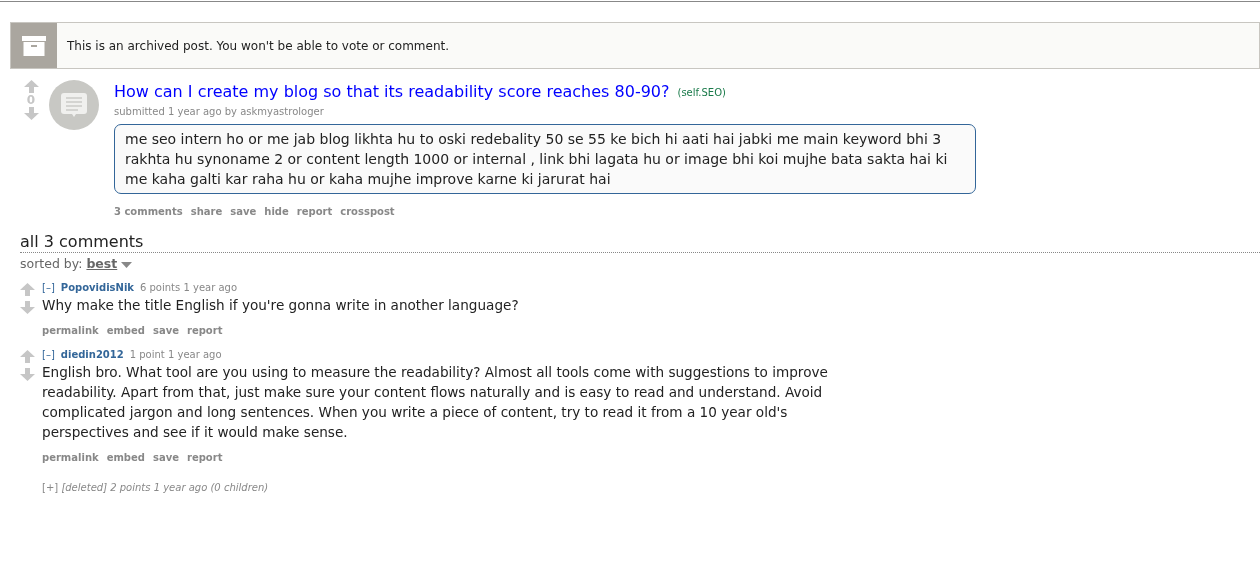  I want to click on archived-notice: This is an archived post. You won't be able to vote or comment., so click(258, 46).